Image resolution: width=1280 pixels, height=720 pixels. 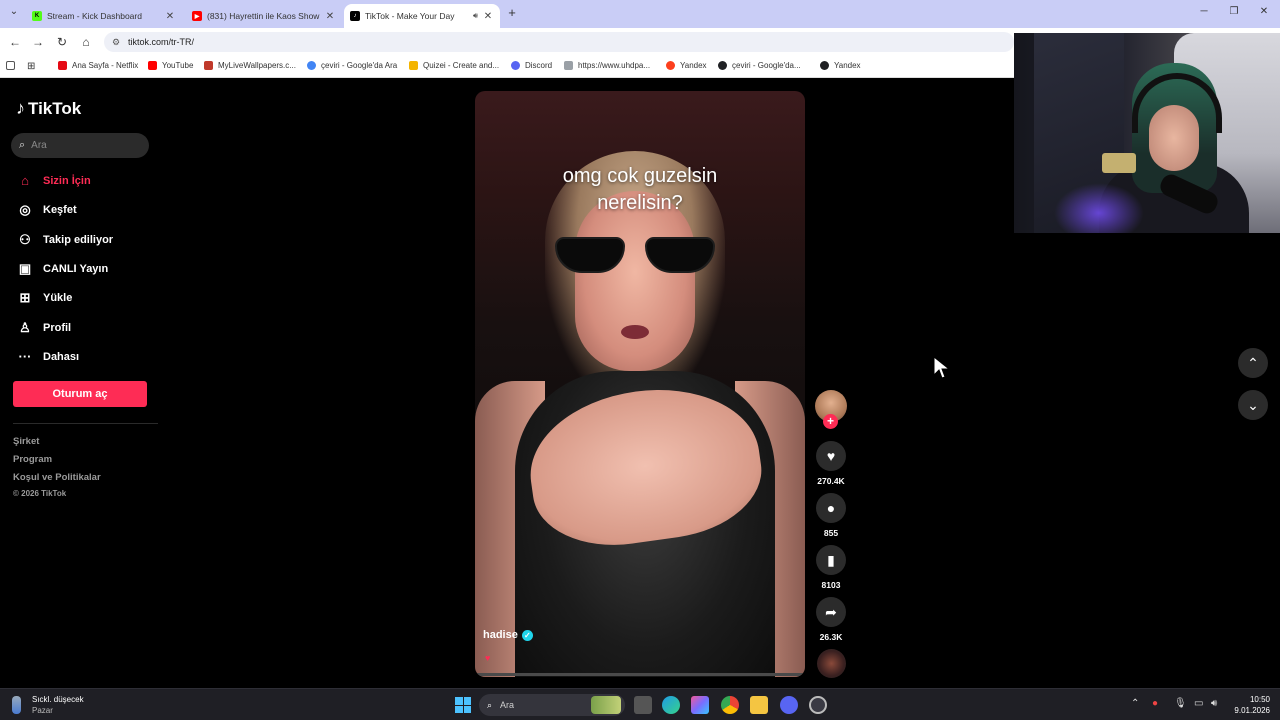 What do you see at coordinates (31, 66) in the screenshot?
I see `apps-icon: ⊞` at bounding box center [31, 66].